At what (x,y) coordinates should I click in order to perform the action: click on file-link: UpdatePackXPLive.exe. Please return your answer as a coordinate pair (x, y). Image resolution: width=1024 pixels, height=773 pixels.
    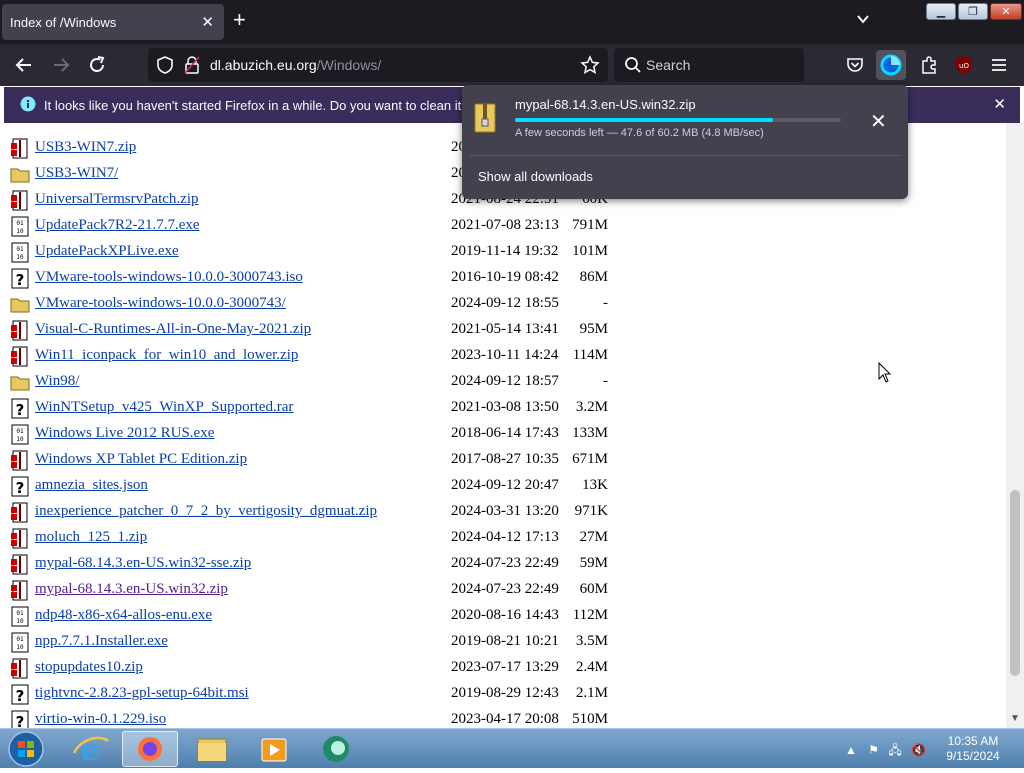
    Looking at the image, I should click on (107, 251).